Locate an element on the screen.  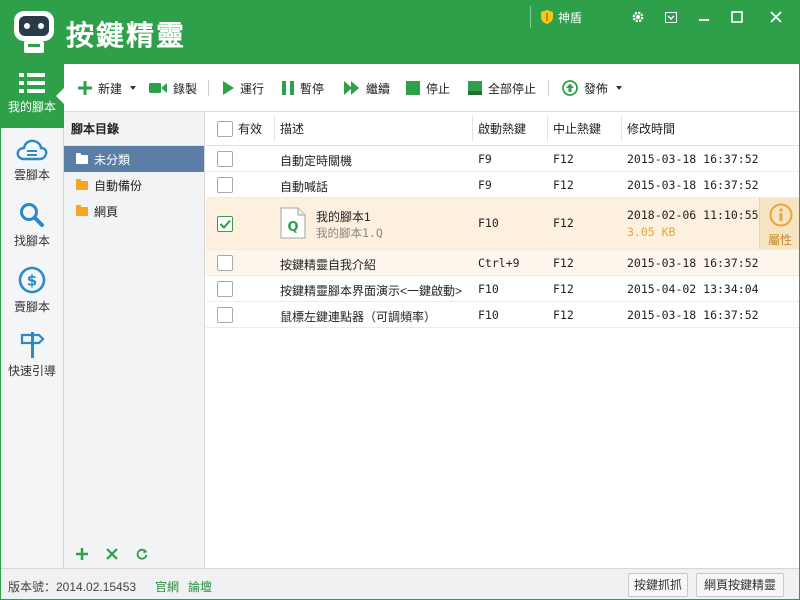
script-file-icon: Q is located at coordinates (293, 223).